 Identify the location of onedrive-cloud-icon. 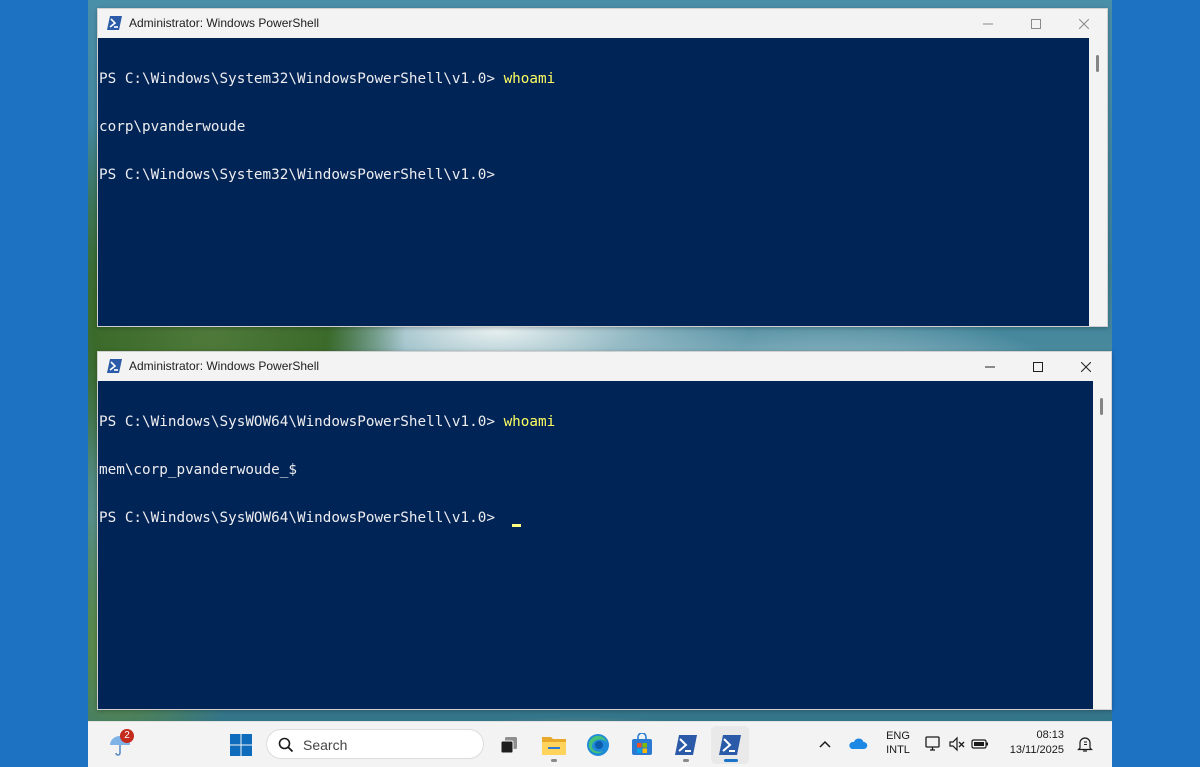
(858, 743).